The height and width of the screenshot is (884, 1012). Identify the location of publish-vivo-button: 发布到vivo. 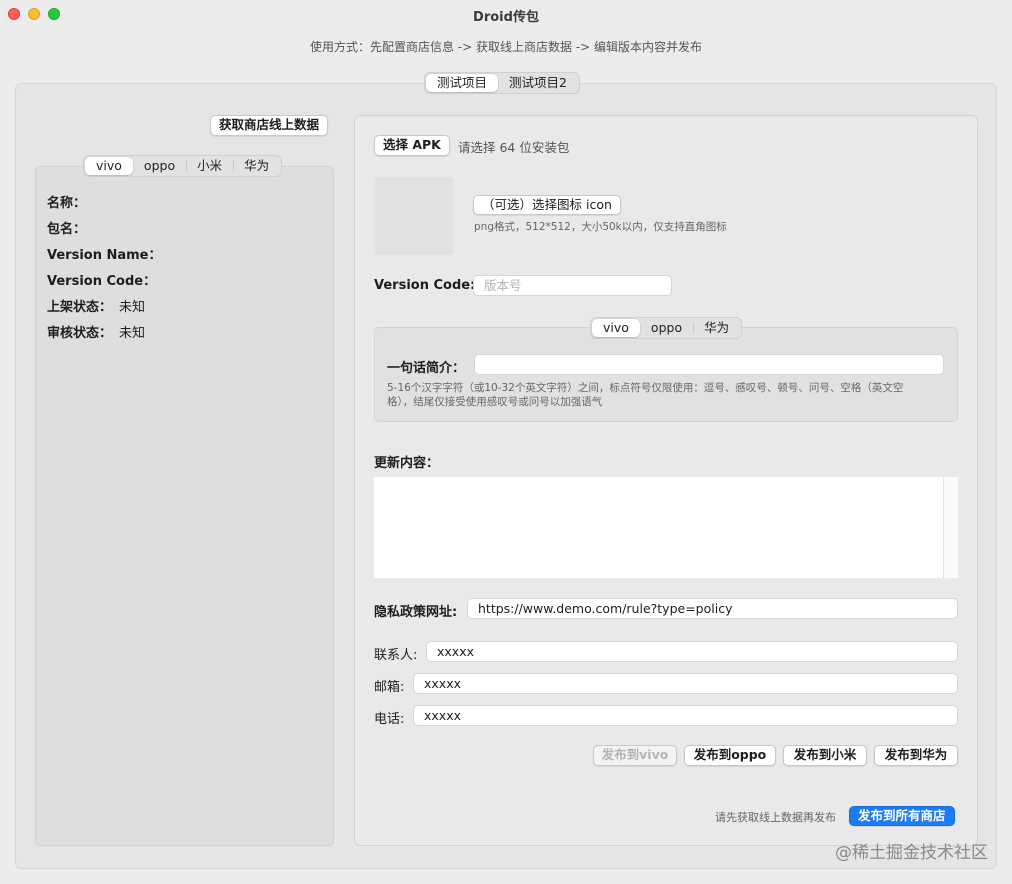
(635, 755).